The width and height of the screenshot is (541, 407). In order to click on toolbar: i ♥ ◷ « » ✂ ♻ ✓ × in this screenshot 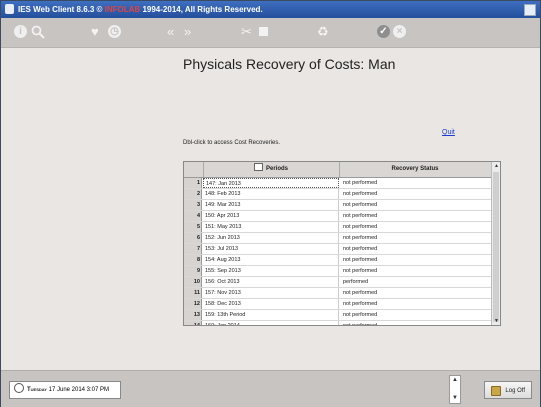, I will do `click(270, 33)`.